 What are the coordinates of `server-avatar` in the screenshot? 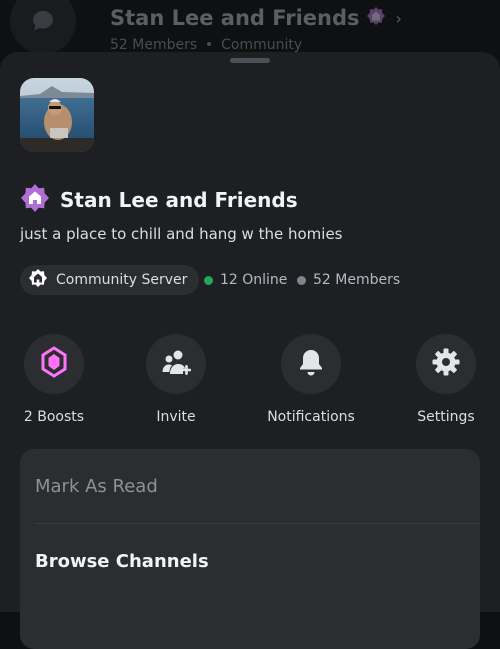 It's located at (57, 115).